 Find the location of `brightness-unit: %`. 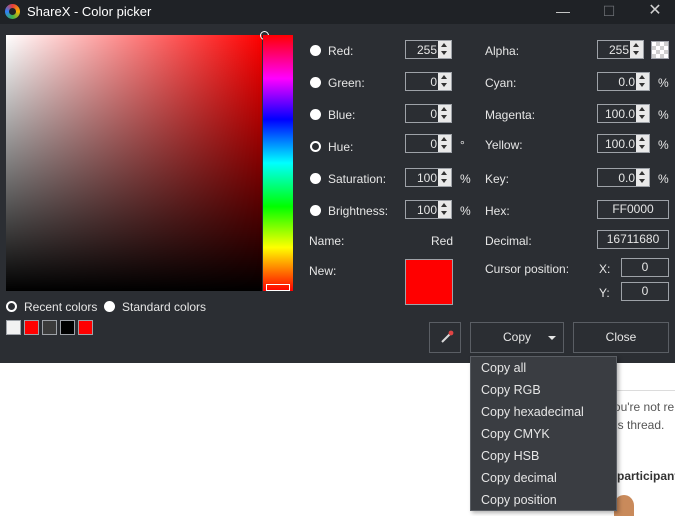

brightness-unit: % is located at coordinates (465, 211).